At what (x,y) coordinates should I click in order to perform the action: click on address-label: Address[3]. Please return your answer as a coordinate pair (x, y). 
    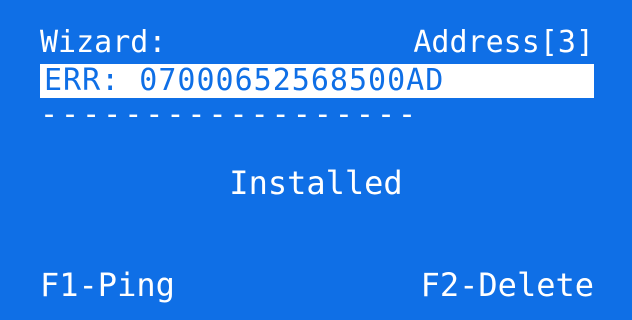
    Looking at the image, I should click on (503, 42).